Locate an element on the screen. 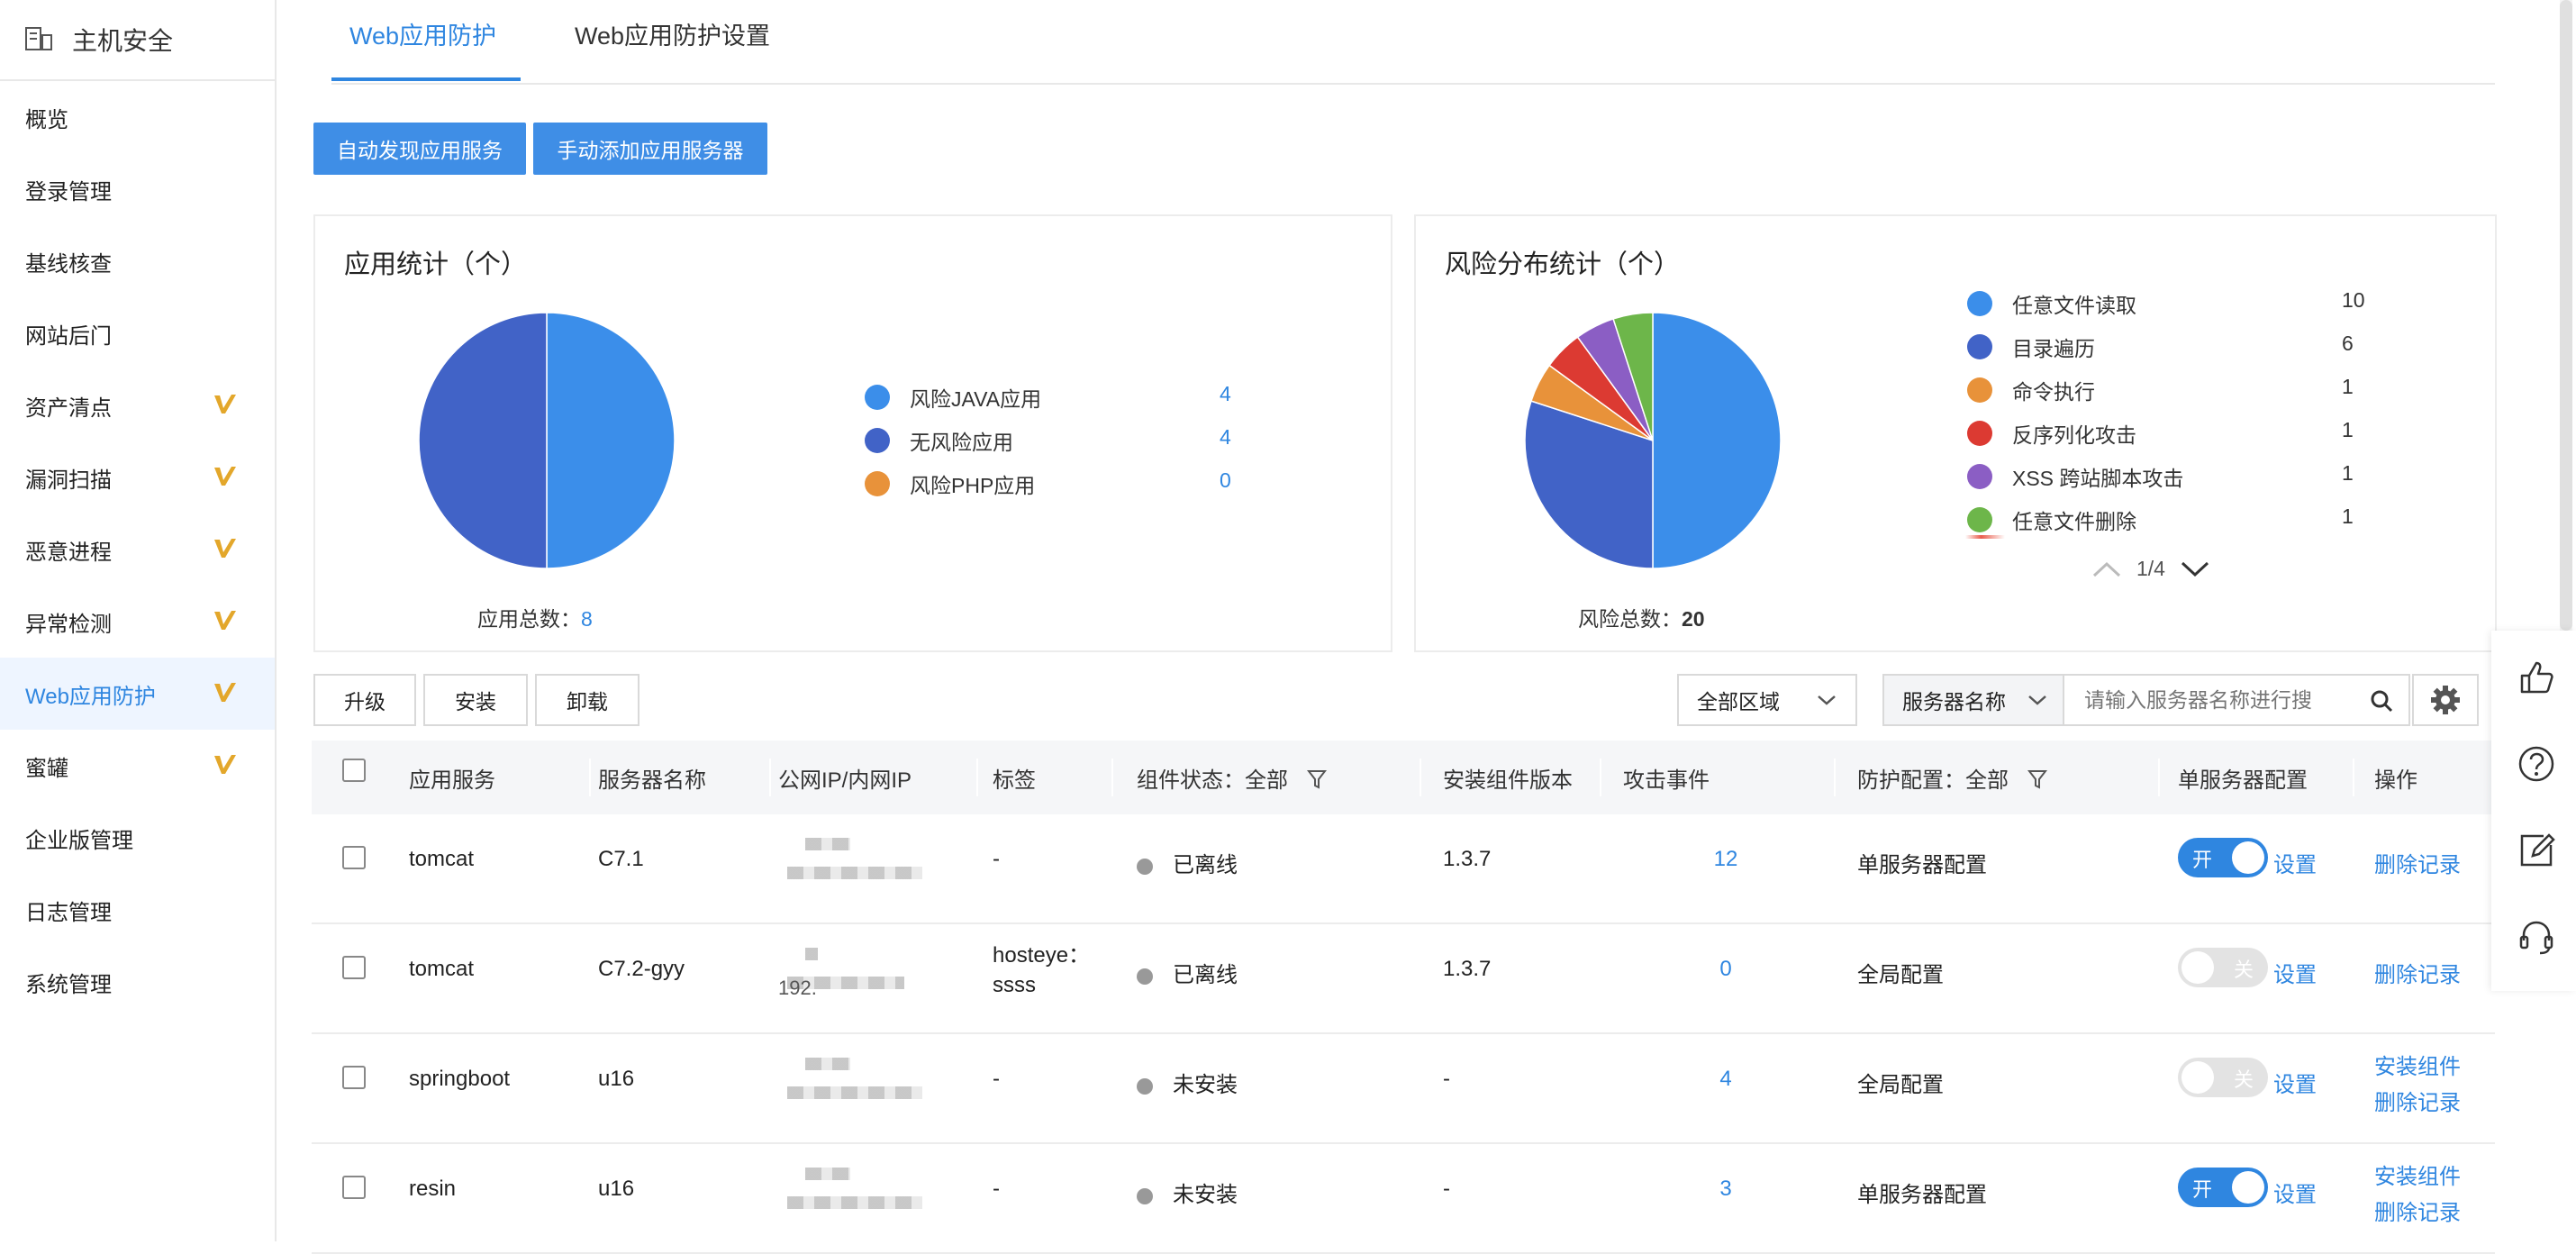 This screenshot has width=2576, height=1254. th-tag: 标签 is located at coordinates (1015, 781).